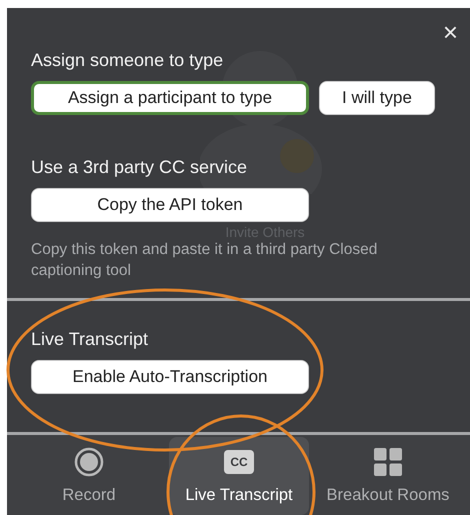 This screenshot has width=470, height=515. What do you see at coordinates (139, 167) in the screenshot?
I see `section-heading: Use a 3rd party CC service` at bounding box center [139, 167].